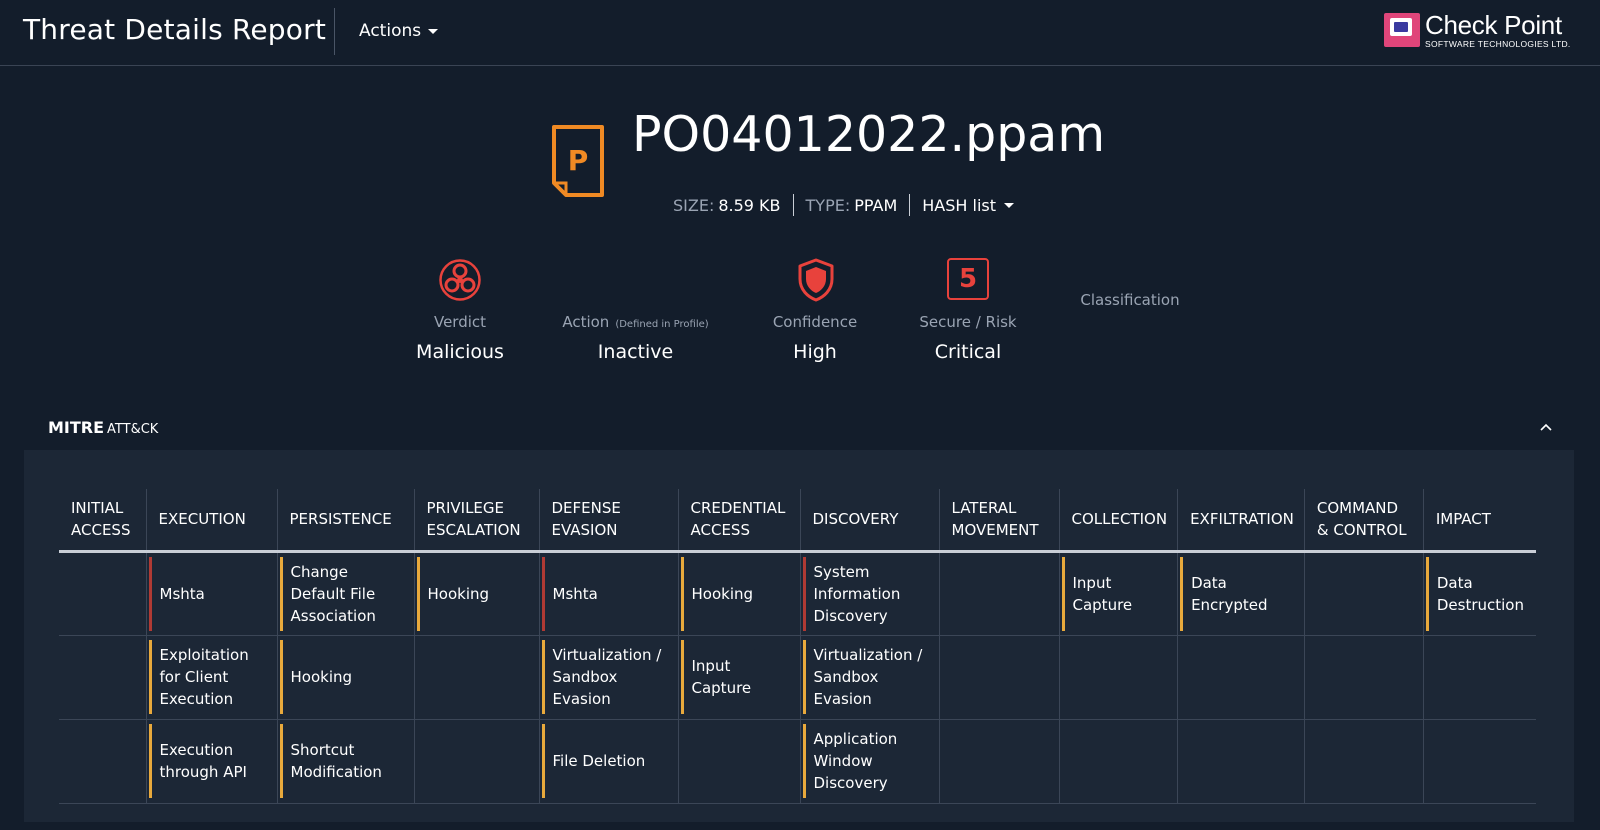 This screenshot has height=830, width=1600. I want to click on chevron-up-icon, so click(1546, 427).